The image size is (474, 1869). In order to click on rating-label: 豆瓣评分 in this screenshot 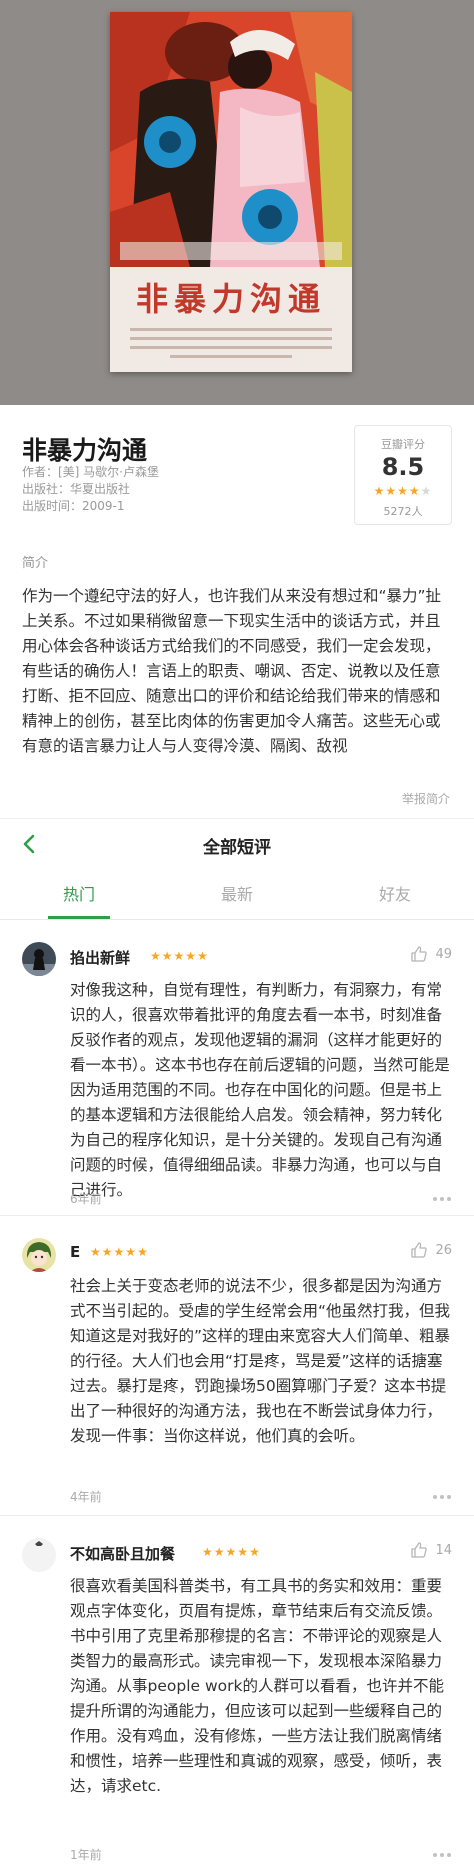, I will do `click(403, 444)`.